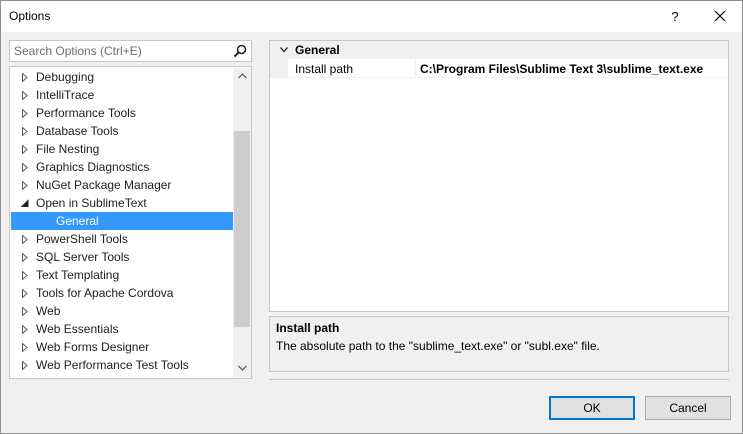 This screenshot has height=434, width=743. What do you see at coordinates (93, 167) in the screenshot?
I see `tree-item-label: Graphics Diagnostics` at bounding box center [93, 167].